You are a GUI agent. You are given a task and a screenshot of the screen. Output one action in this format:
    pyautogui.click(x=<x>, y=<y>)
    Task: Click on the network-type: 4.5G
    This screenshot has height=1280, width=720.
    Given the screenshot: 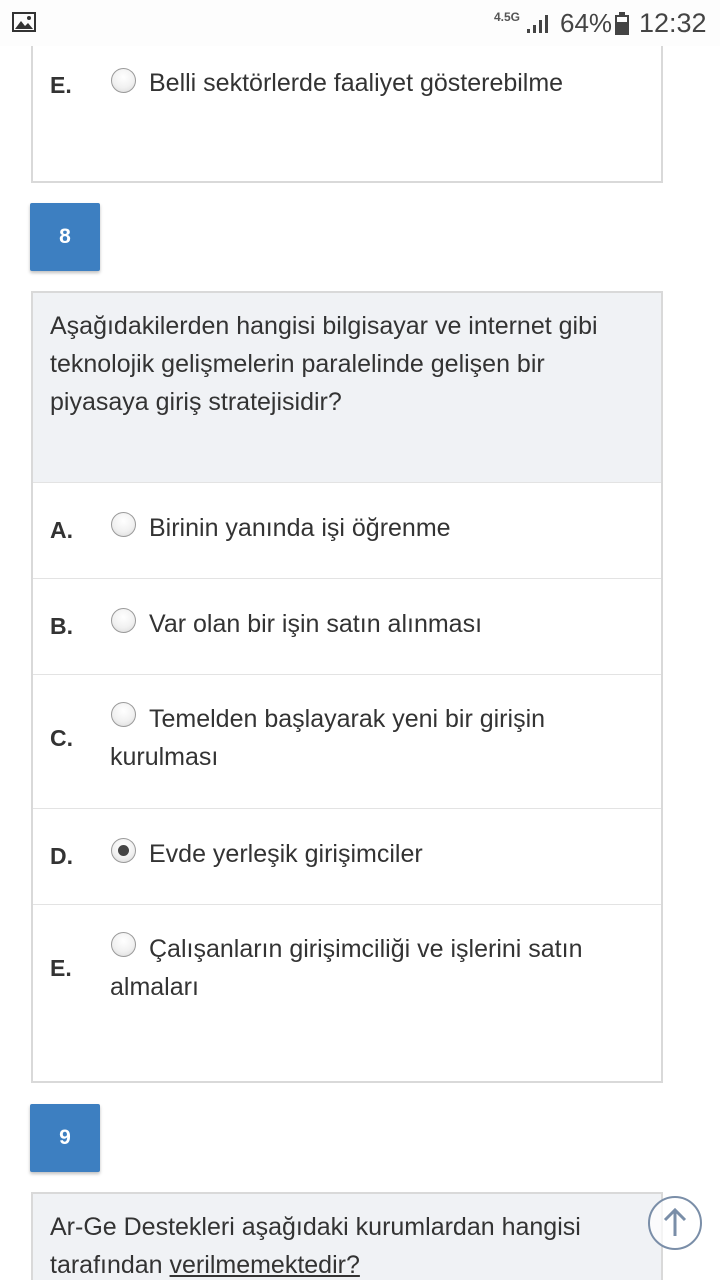 What is the action you would take?
    pyautogui.click(x=507, y=17)
    